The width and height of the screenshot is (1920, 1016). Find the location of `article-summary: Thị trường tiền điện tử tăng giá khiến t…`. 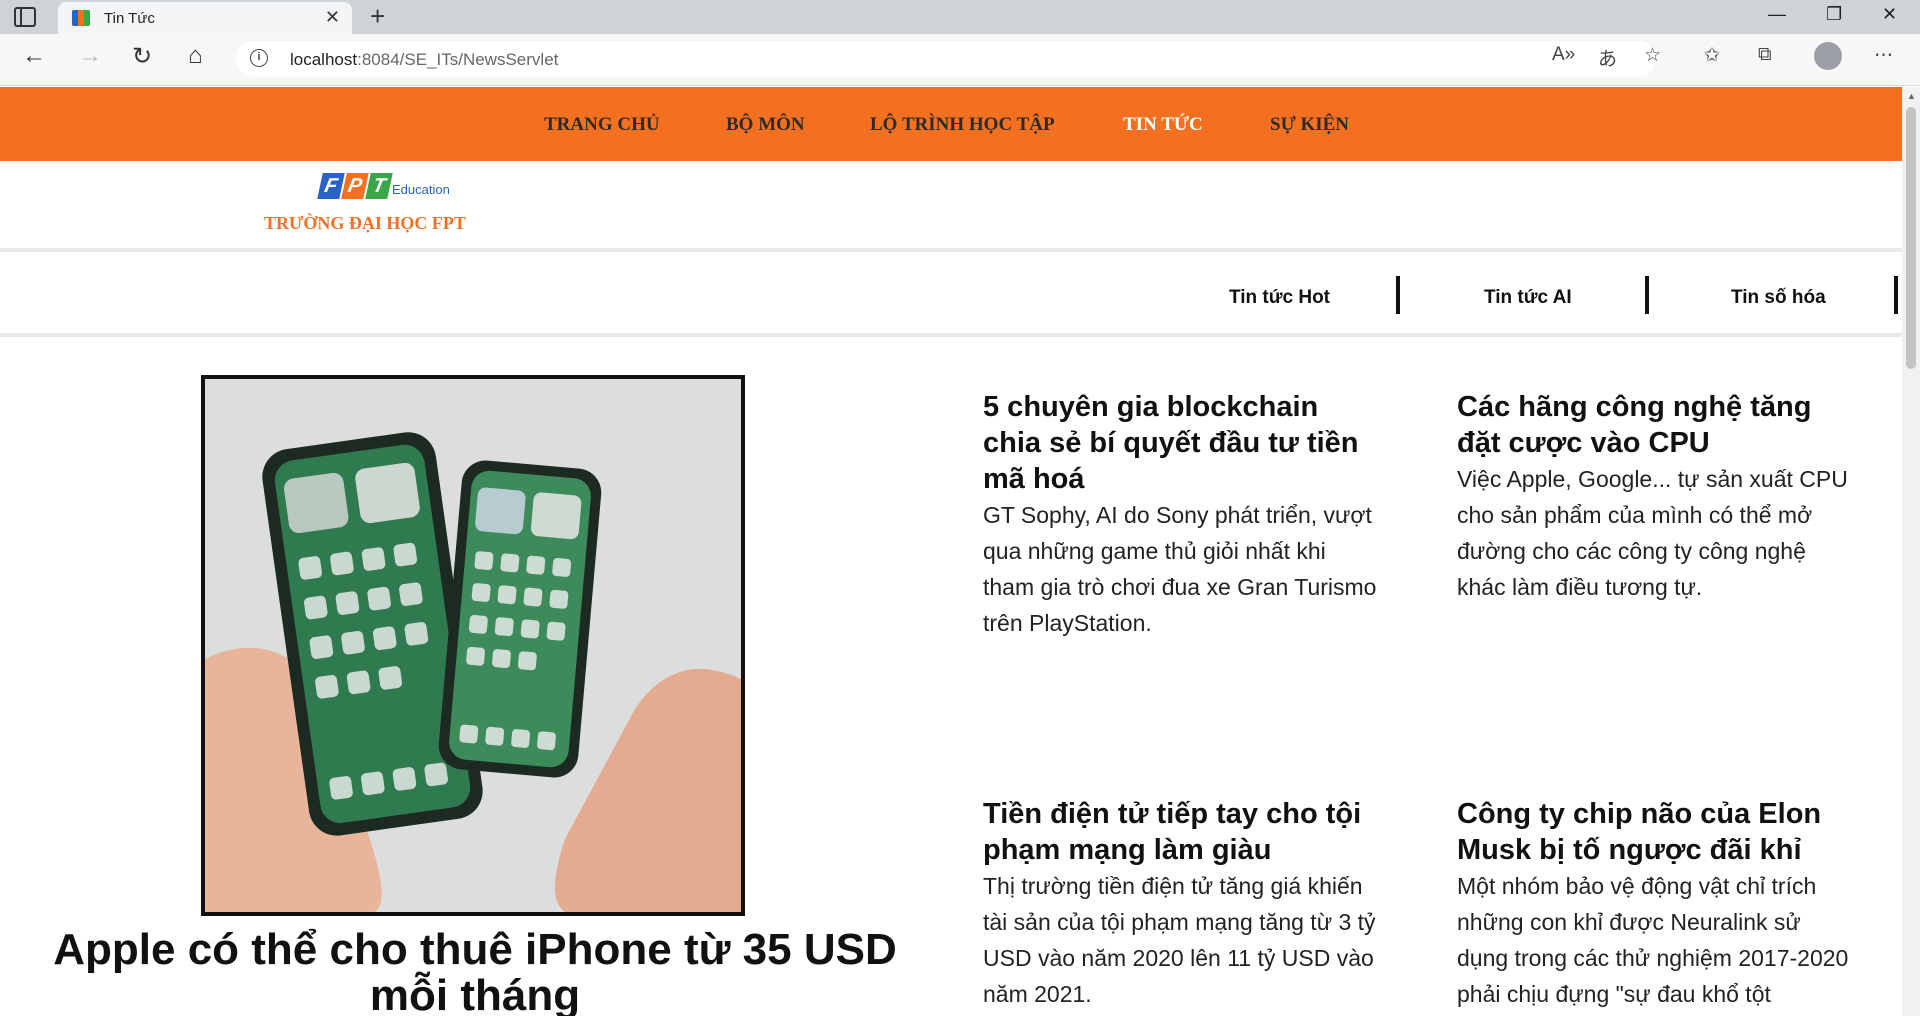

article-summary: Thị trường tiền điện tử tăng giá khiến t… is located at coordinates (1179, 940).